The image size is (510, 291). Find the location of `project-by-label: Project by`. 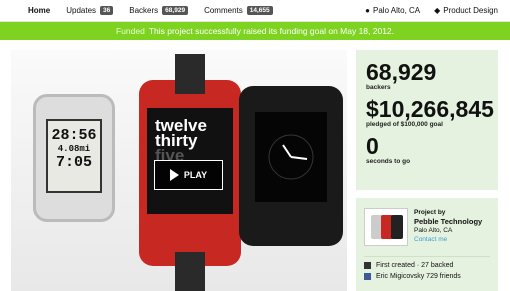

project-by-label: Project by is located at coordinates (430, 212).